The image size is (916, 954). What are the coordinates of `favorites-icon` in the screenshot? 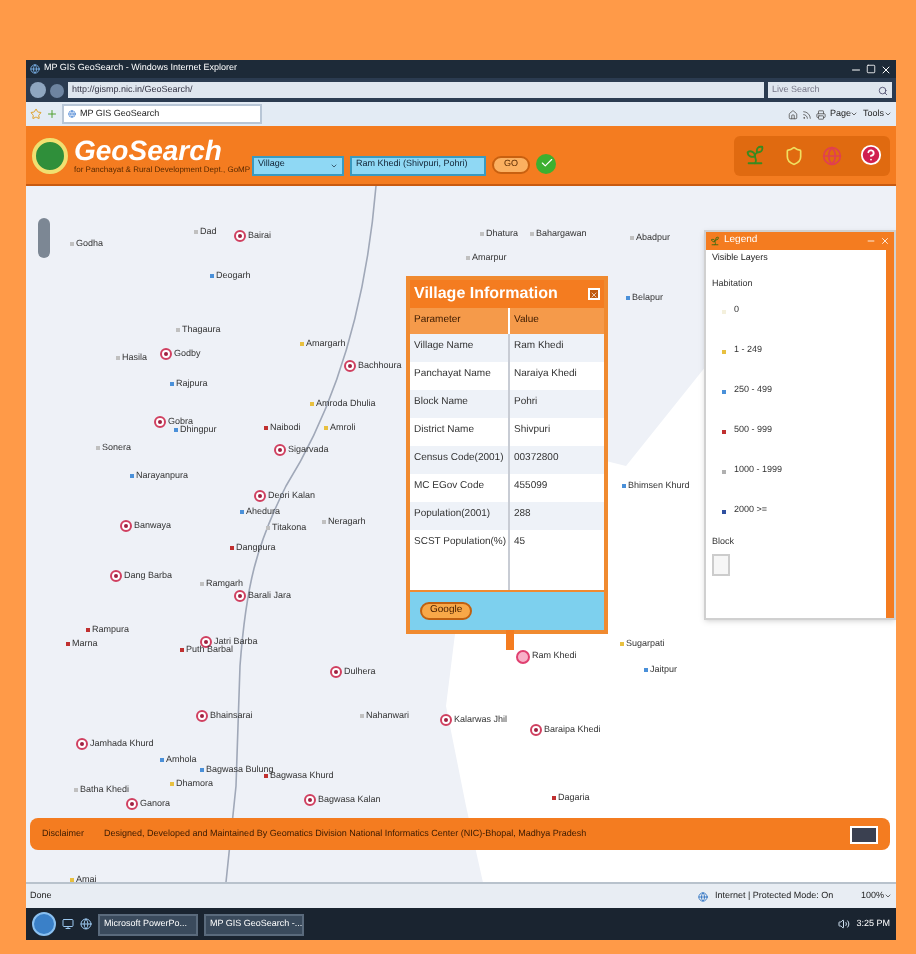 It's located at (36, 114).